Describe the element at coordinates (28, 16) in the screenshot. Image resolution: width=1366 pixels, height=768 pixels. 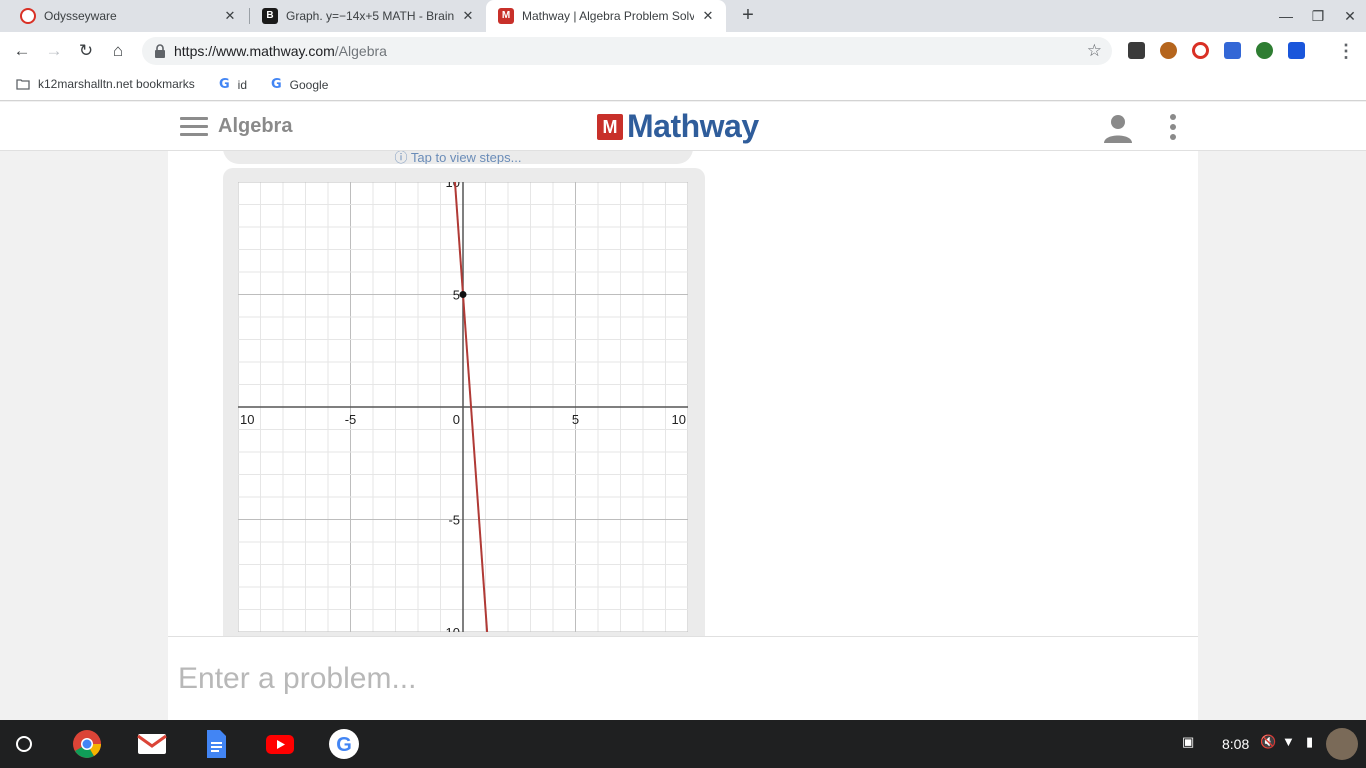
I see `odysseyware-icon` at that location.